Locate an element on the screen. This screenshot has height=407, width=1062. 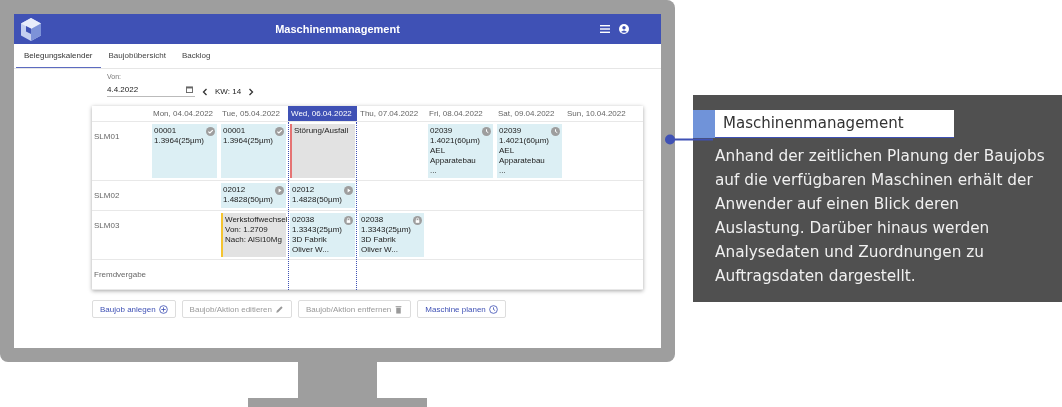
day-header: Mon, 04.04.2022 is located at coordinates (183, 114).